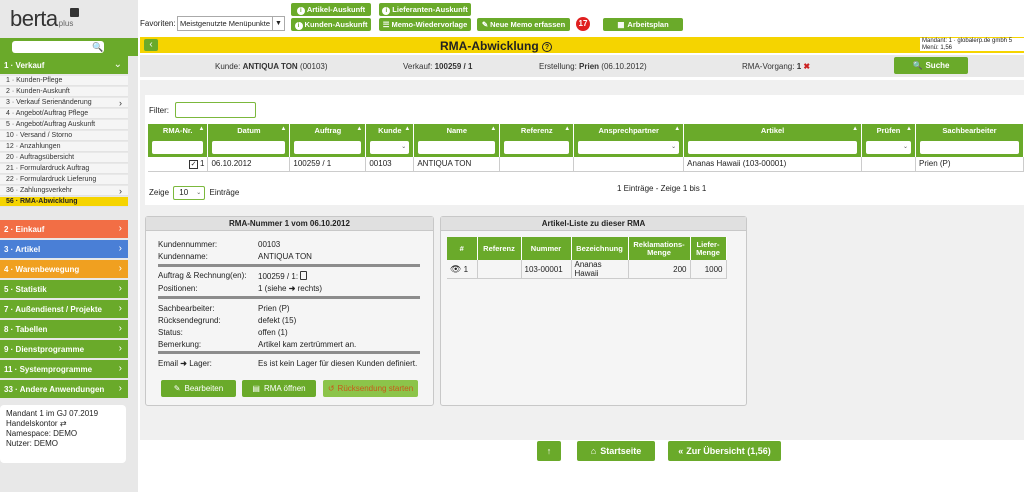 The width and height of the screenshot is (1024, 492). What do you see at coordinates (178, 147) in the screenshot?
I see `filter-rma-input` at bounding box center [178, 147].